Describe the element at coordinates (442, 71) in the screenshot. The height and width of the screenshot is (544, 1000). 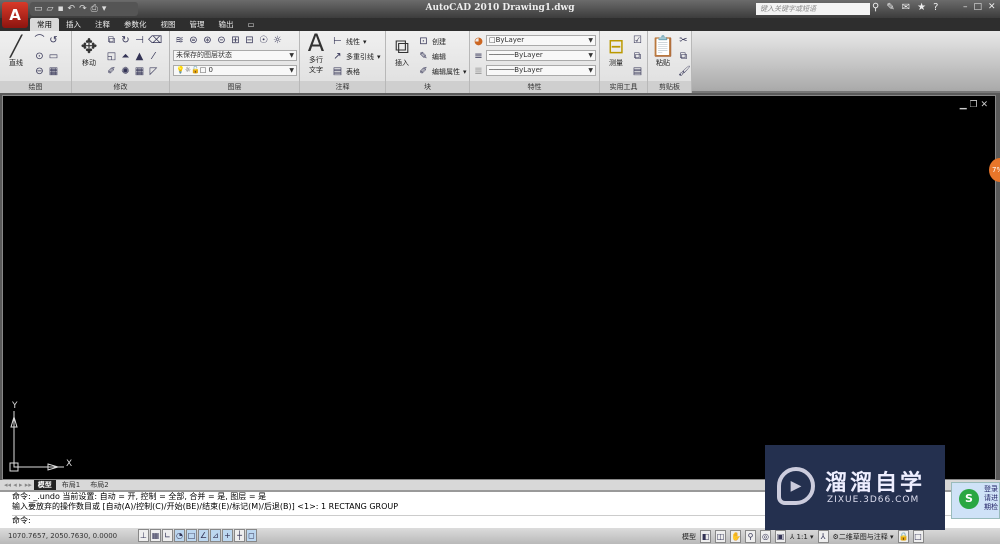
I see `edit-attr-button: ✐ 编辑属性 ▾` at that location.